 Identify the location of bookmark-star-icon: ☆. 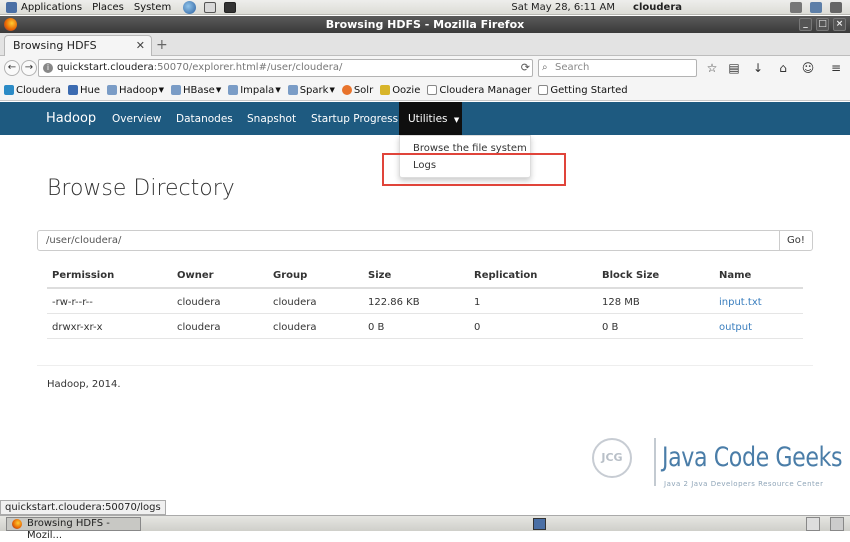
(712, 68).